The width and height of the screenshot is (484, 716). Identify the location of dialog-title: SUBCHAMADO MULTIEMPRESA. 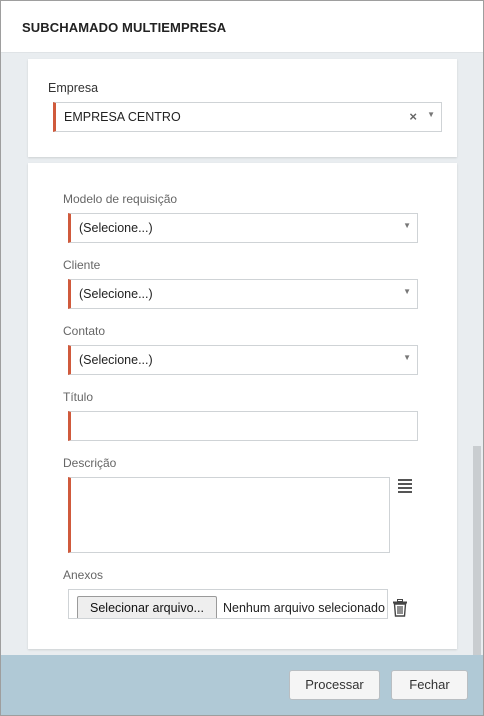
(124, 27).